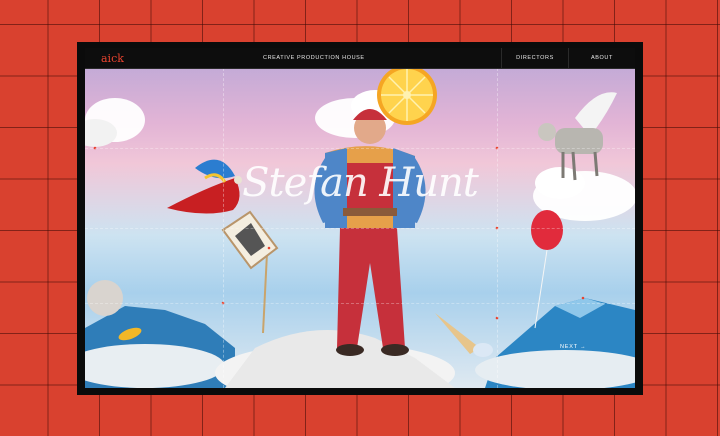 The image size is (720, 436). What do you see at coordinates (534, 58) in the screenshot?
I see `nav-directors-link: DIRECTORS` at bounding box center [534, 58].